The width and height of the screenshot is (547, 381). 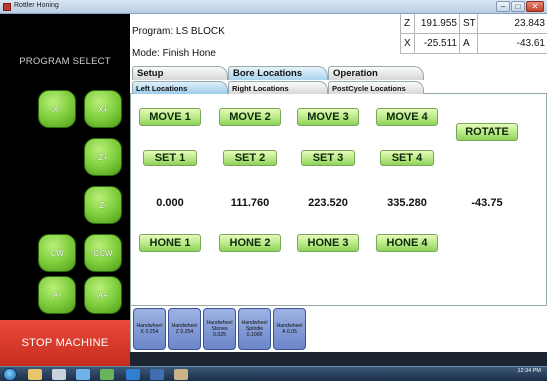 I want to click on tab-postcycle-locations: PostCycle Locations, so click(x=376, y=87).